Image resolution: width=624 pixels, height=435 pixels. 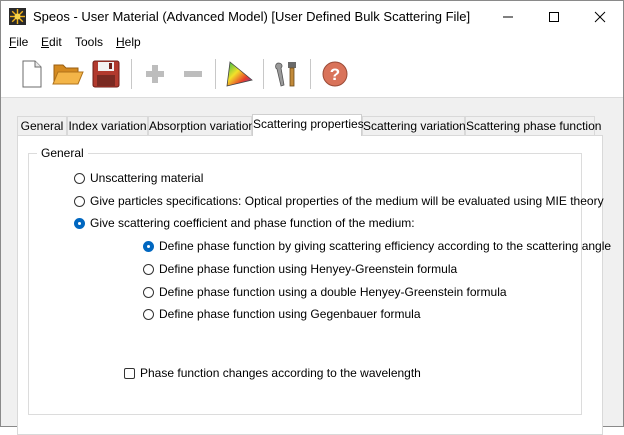 What do you see at coordinates (201, 125) in the screenshot?
I see `tab-absorption-variation: Absorption variation` at bounding box center [201, 125].